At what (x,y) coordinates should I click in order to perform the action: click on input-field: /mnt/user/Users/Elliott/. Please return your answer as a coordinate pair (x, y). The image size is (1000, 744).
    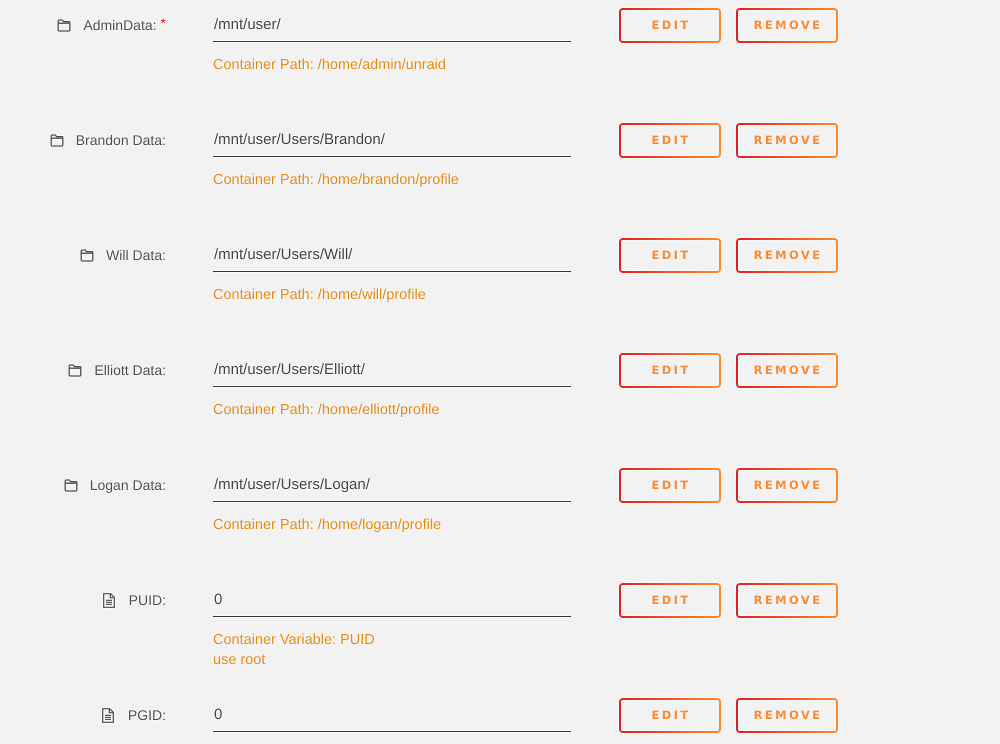
    Looking at the image, I should click on (392, 370).